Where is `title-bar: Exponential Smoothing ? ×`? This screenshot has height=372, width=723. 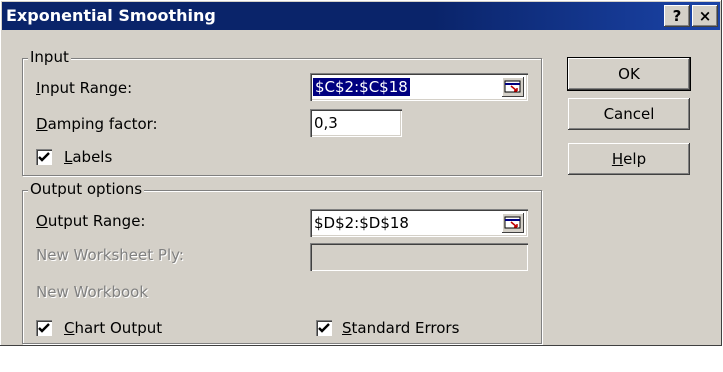
title-bar: Exponential Smoothing ? × is located at coordinates (361, 16).